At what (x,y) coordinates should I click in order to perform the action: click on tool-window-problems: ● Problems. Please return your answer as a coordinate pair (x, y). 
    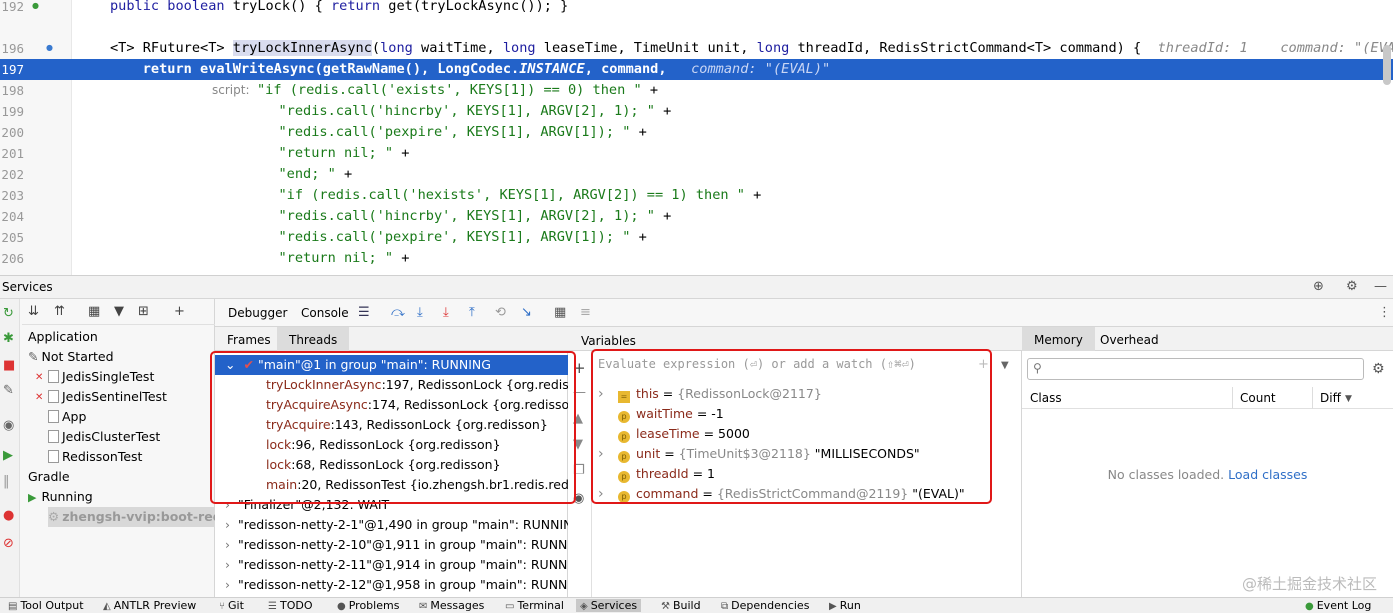
    Looking at the image, I should click on (368, 605).